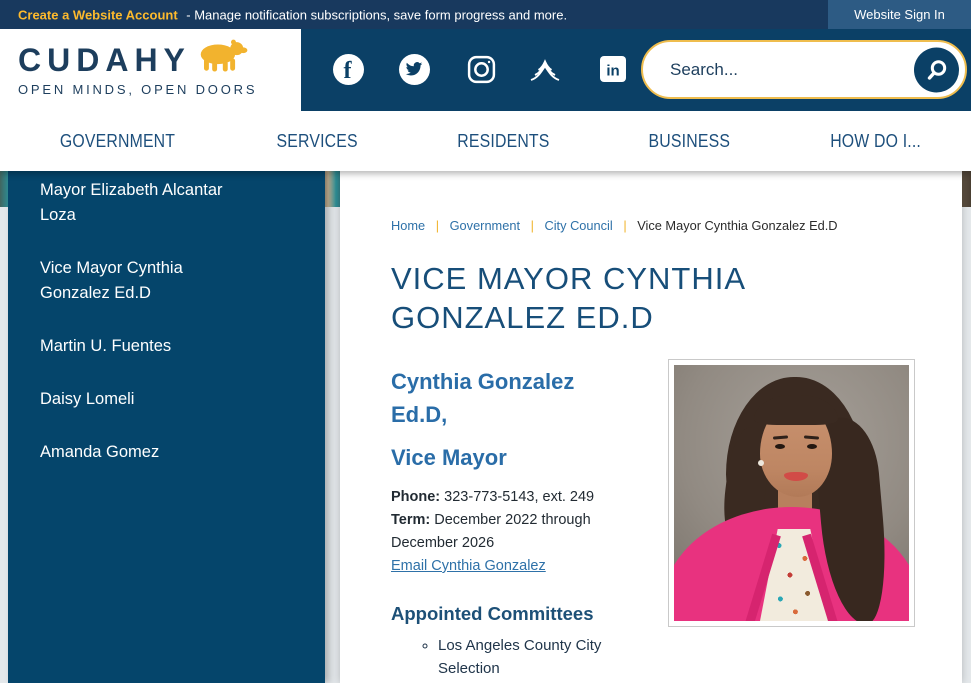 Image resolution: width=971 pixels, height=683 pixels. I want to click on facebook-icon: f, so click(348, 69).